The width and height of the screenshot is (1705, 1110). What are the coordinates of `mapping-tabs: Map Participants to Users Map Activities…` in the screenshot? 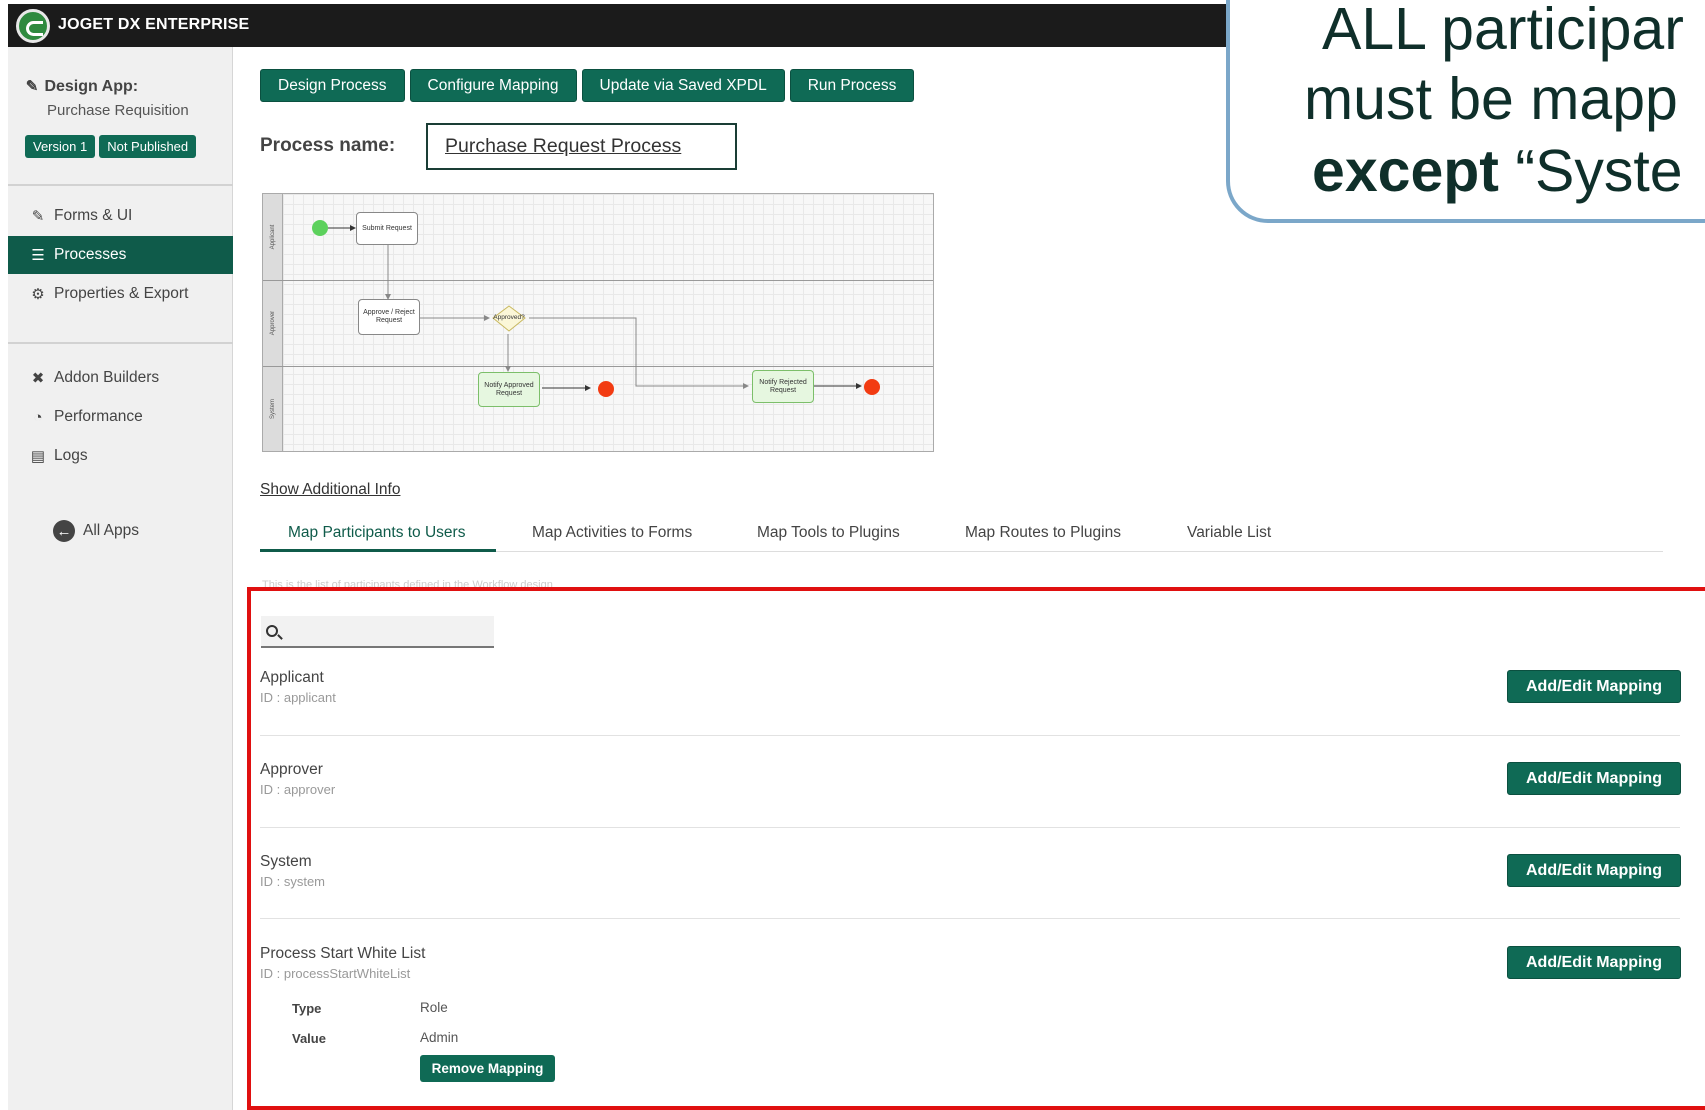 It's located at (961, 535).